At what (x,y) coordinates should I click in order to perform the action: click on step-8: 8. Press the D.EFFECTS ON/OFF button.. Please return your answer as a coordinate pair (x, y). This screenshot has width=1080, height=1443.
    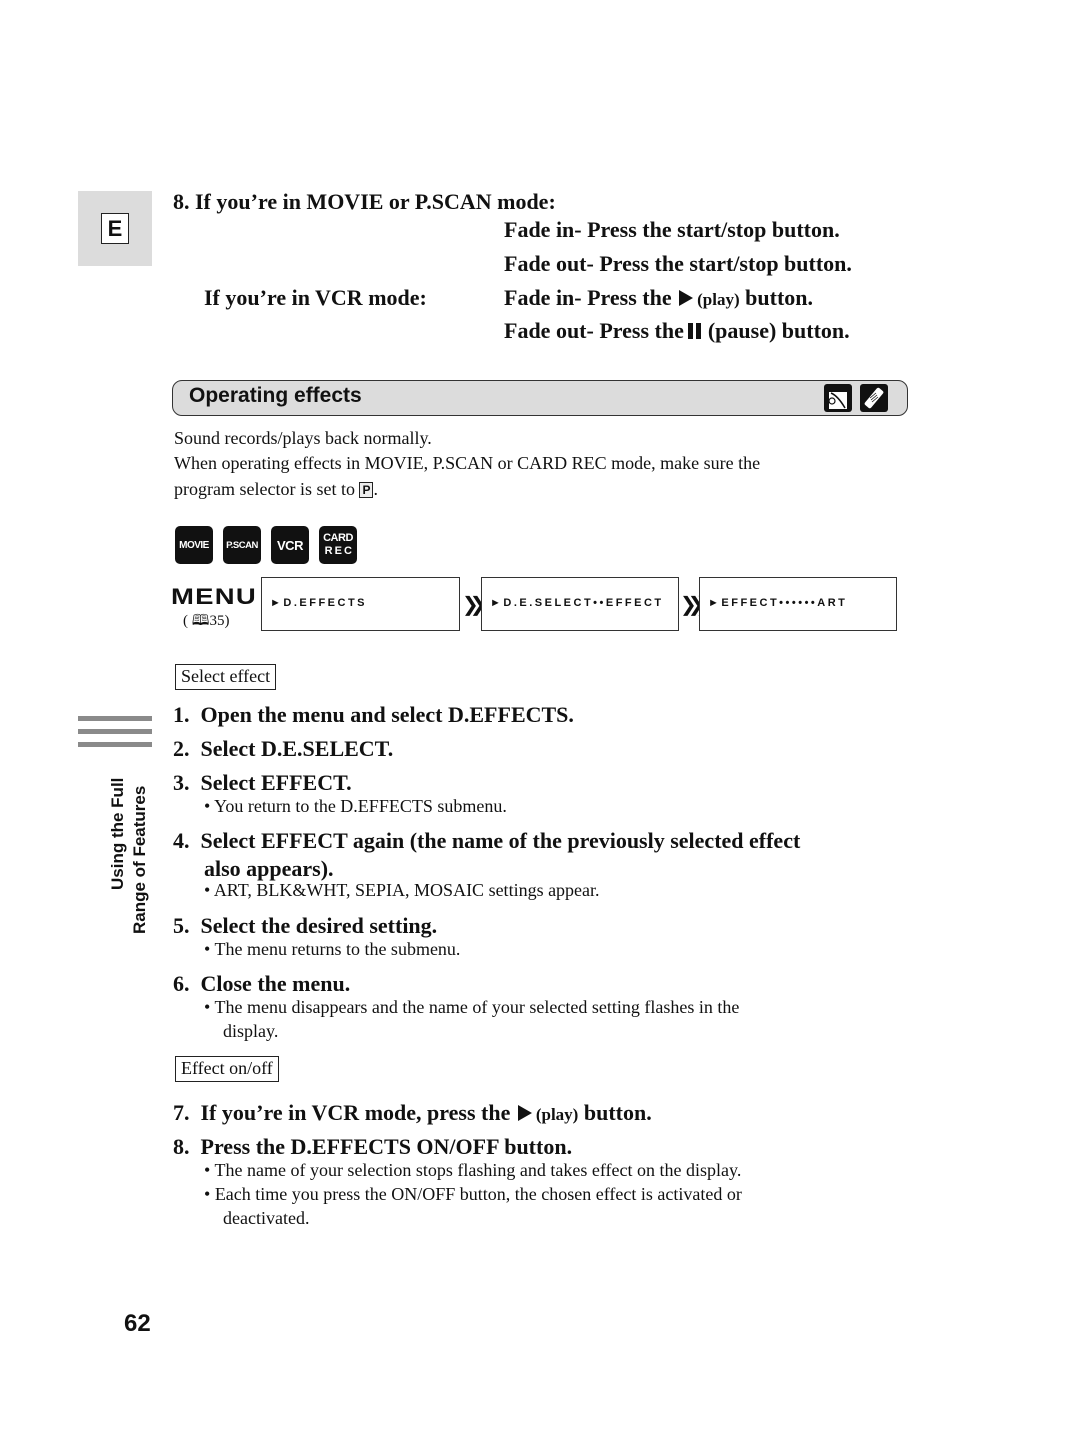
    Looking at the image, I should click on (372, 1147).